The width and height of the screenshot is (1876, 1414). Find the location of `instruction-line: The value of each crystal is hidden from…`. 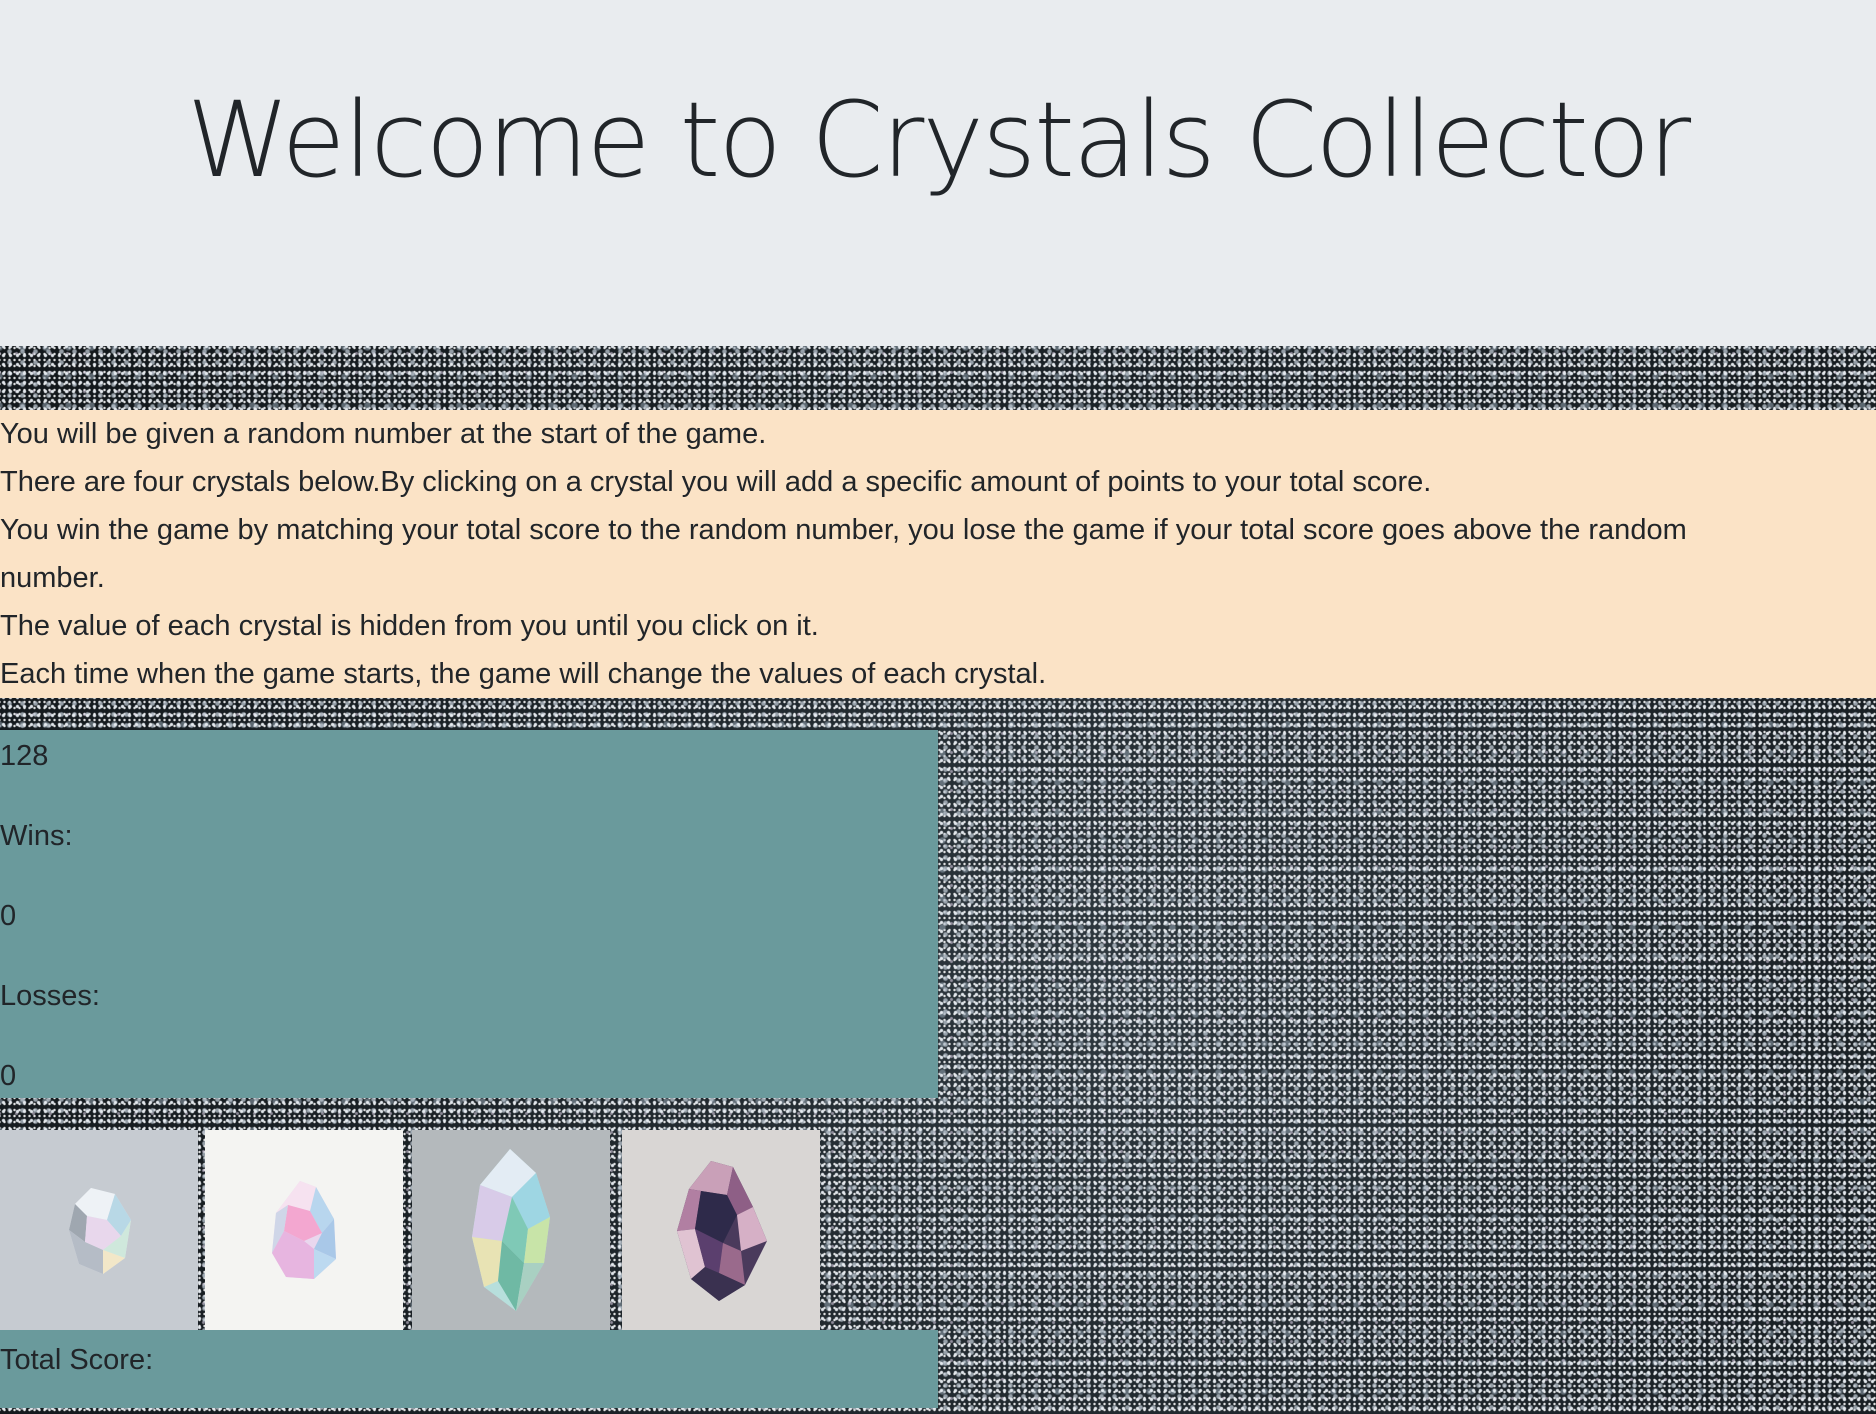

instruction-line: The value of each crystal is hidden from… is located at coordinates (409, 626).